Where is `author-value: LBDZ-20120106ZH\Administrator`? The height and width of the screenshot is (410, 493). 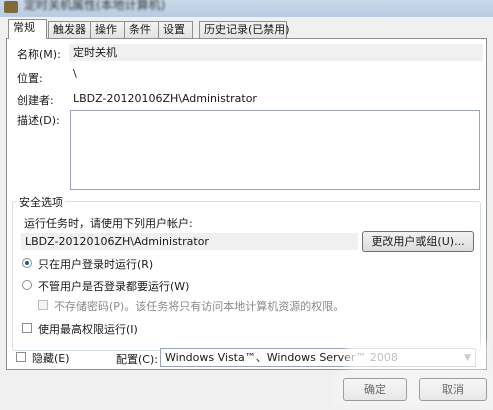
author-value: LBDZ-20120106ZH\Administrator is located at coordinates (165, 98).